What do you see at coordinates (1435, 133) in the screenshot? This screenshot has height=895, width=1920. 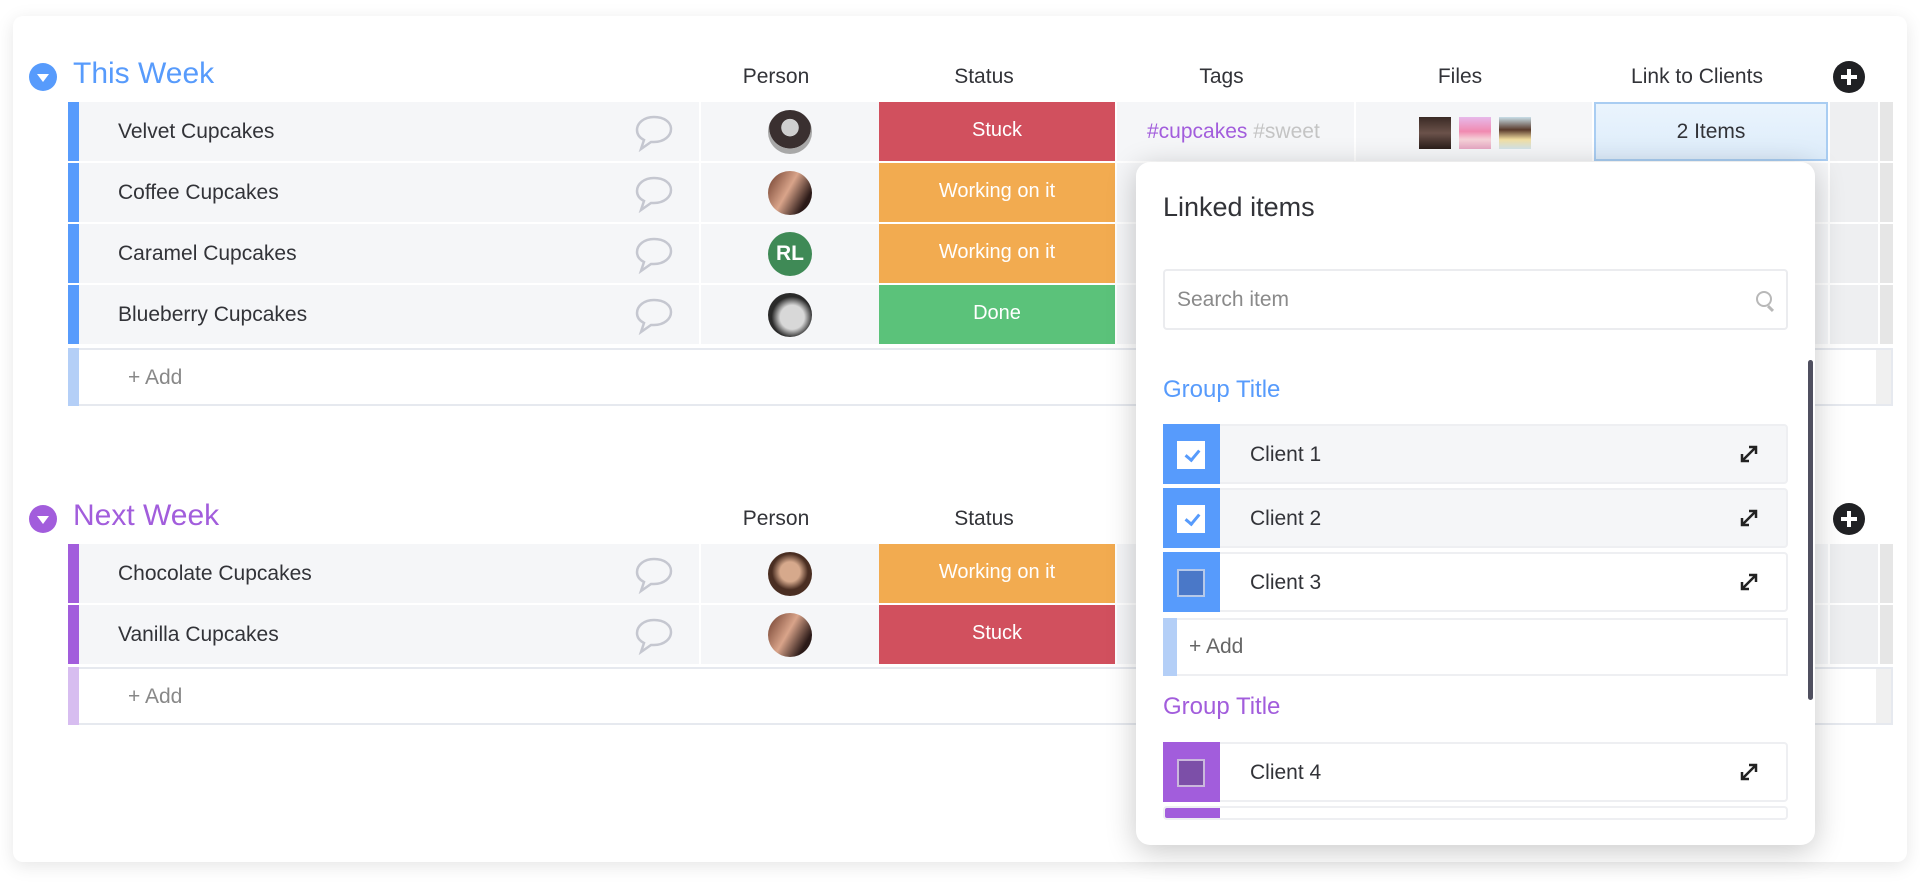 I see `file-thumbnail-chocolate-cupcake` at bounding box center [1435, 133].